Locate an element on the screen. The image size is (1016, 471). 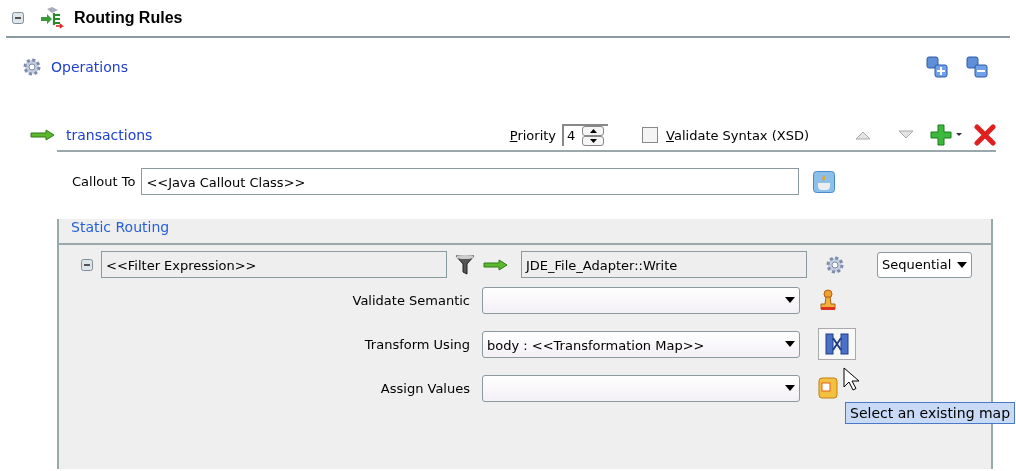
section-title: Routing Rules is located at coordinates (128, 18).